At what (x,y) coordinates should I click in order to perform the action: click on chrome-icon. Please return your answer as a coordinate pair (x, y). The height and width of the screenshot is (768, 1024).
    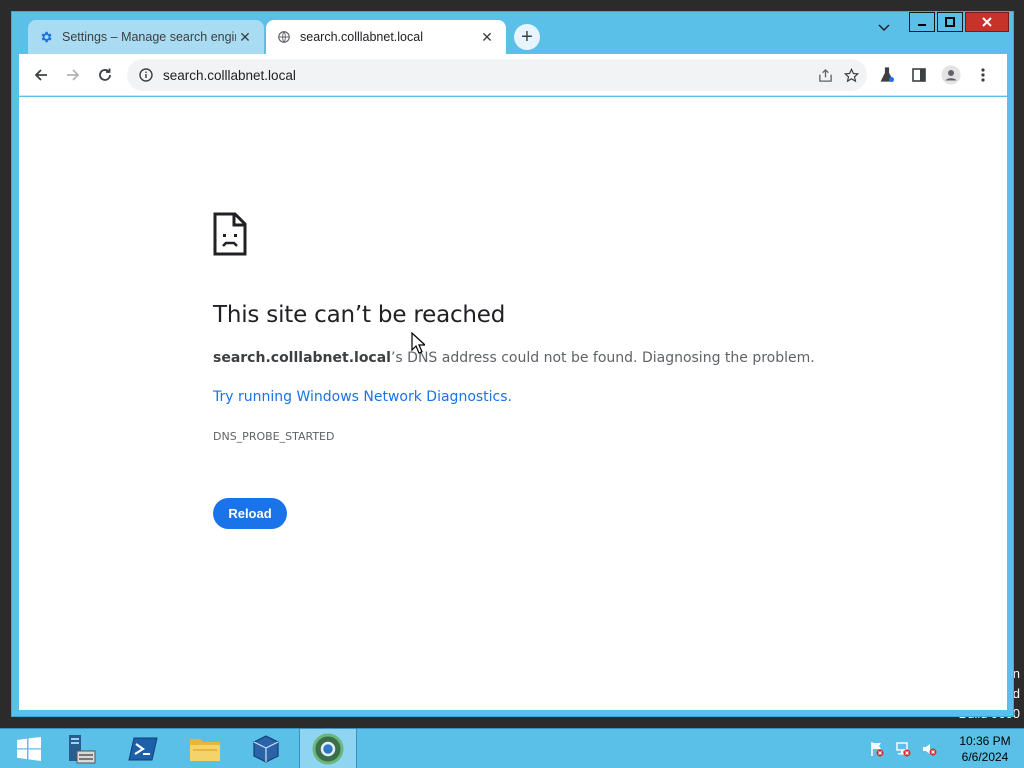
    Looking at the image, I should click on (328, 749).